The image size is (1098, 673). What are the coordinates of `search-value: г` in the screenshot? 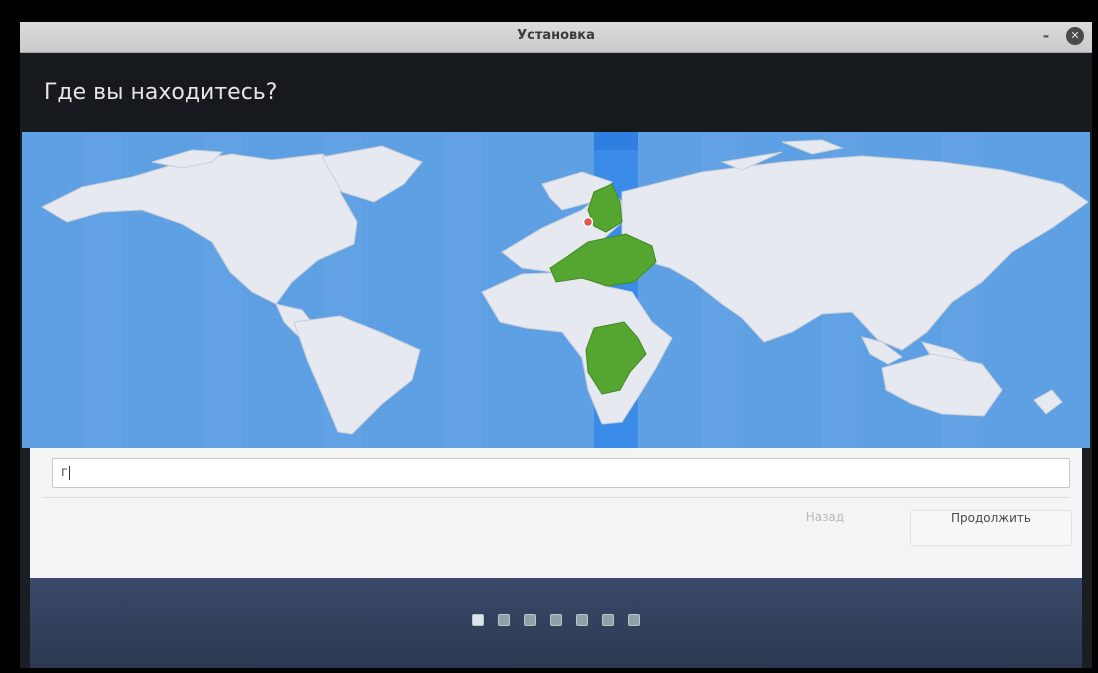 It's located at (64, 472).